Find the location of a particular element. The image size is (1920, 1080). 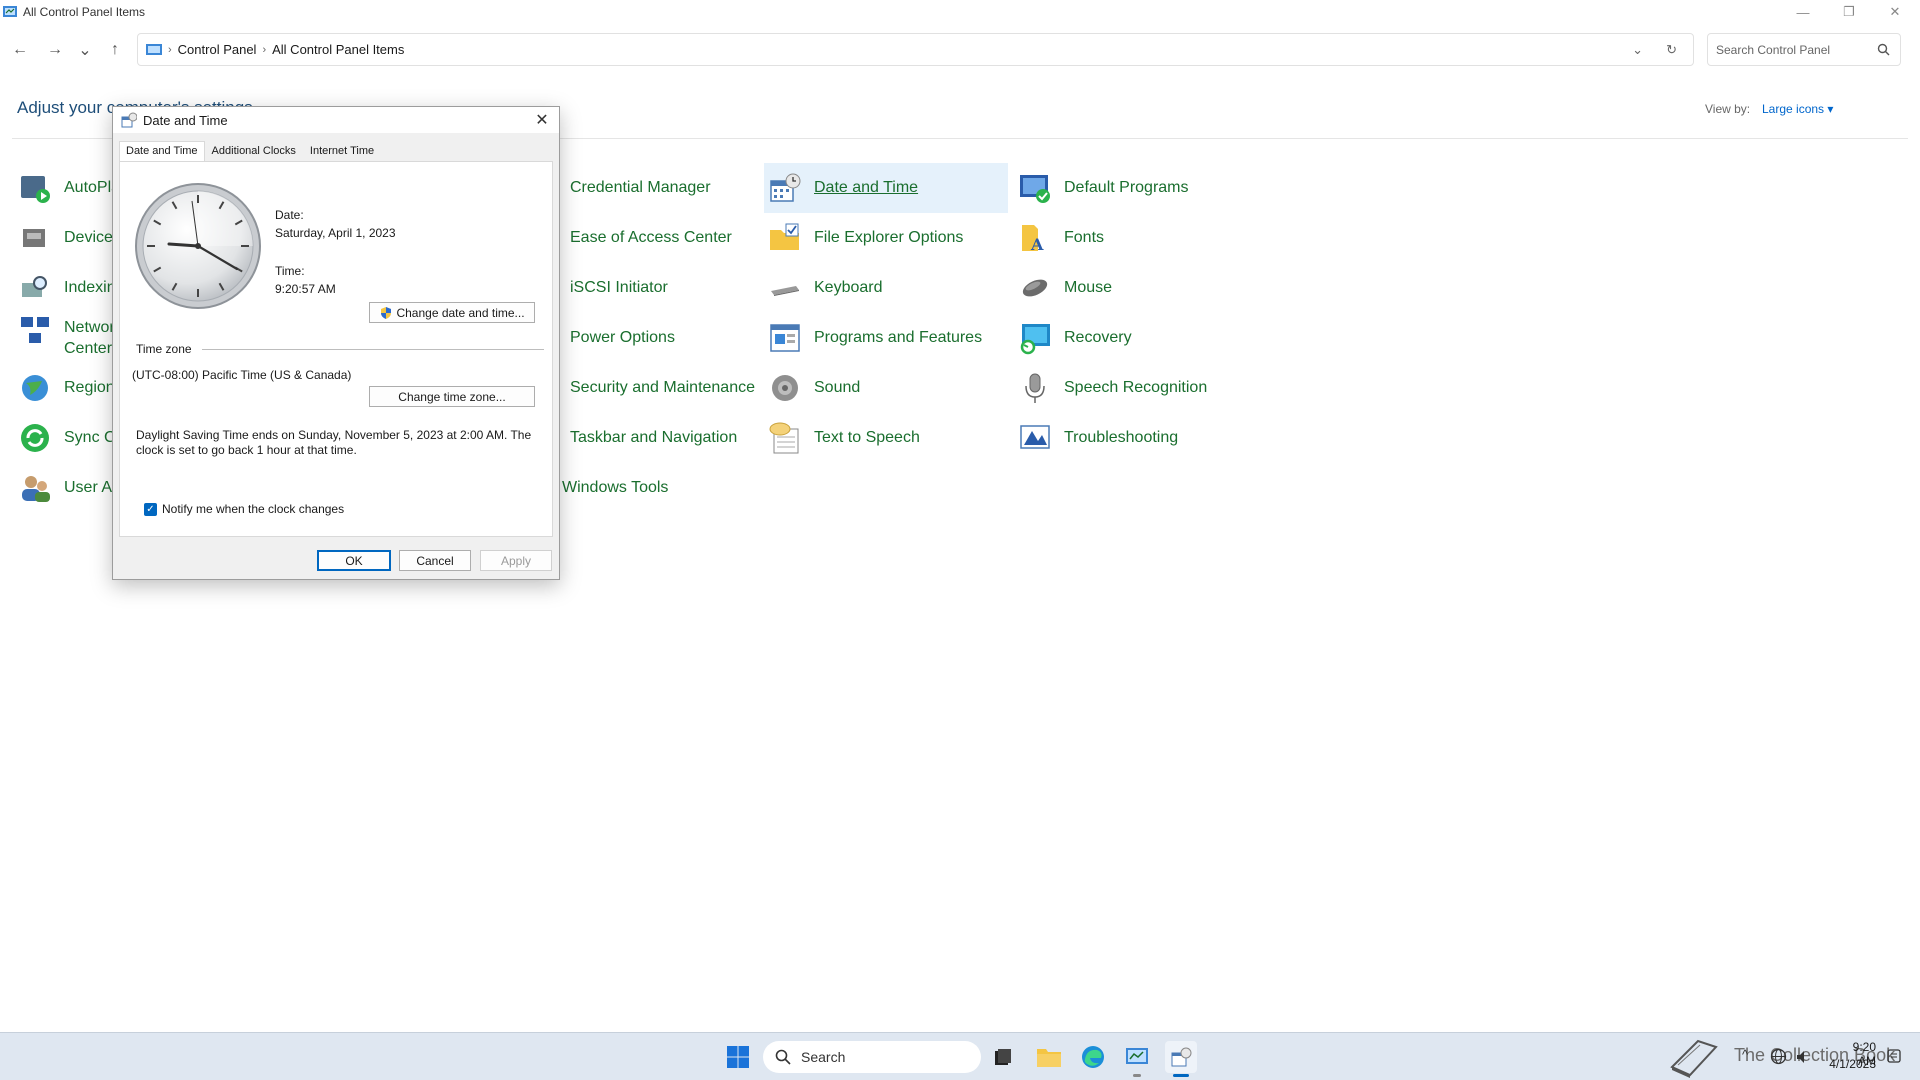

notification-icon is located at coordinates (1894, 1056).